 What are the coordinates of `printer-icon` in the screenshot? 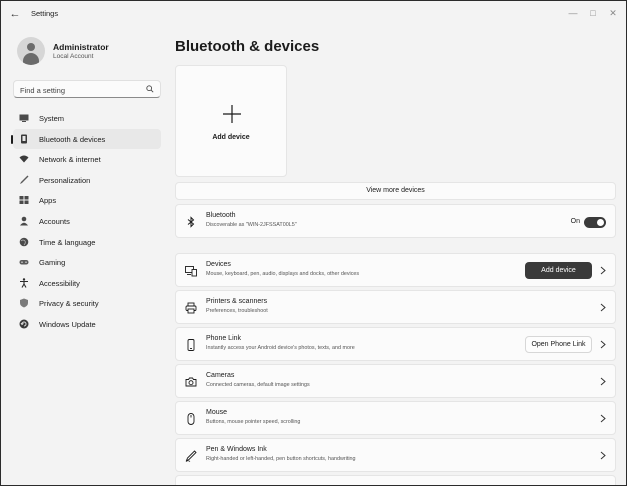 It's located at (191, 308).